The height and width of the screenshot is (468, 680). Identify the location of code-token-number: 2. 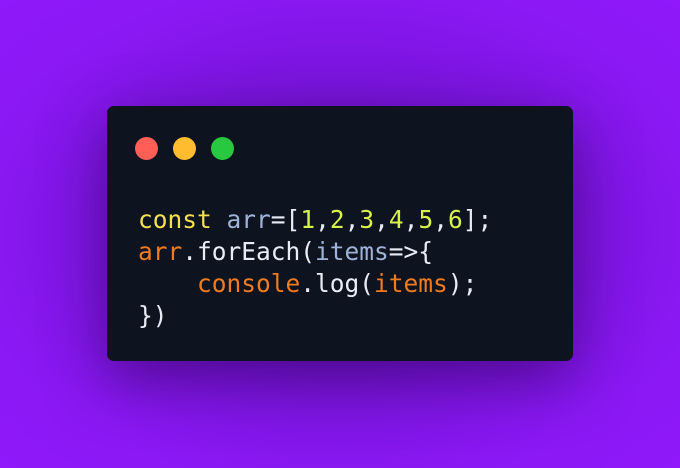
(337, 219).